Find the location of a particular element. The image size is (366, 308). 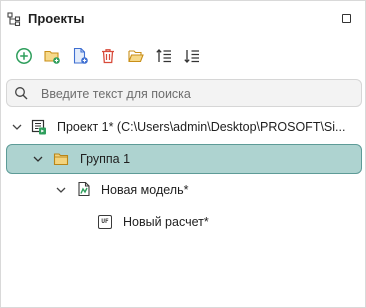

search-field: Введите текст для поиска is located at coordinates (184, 93).